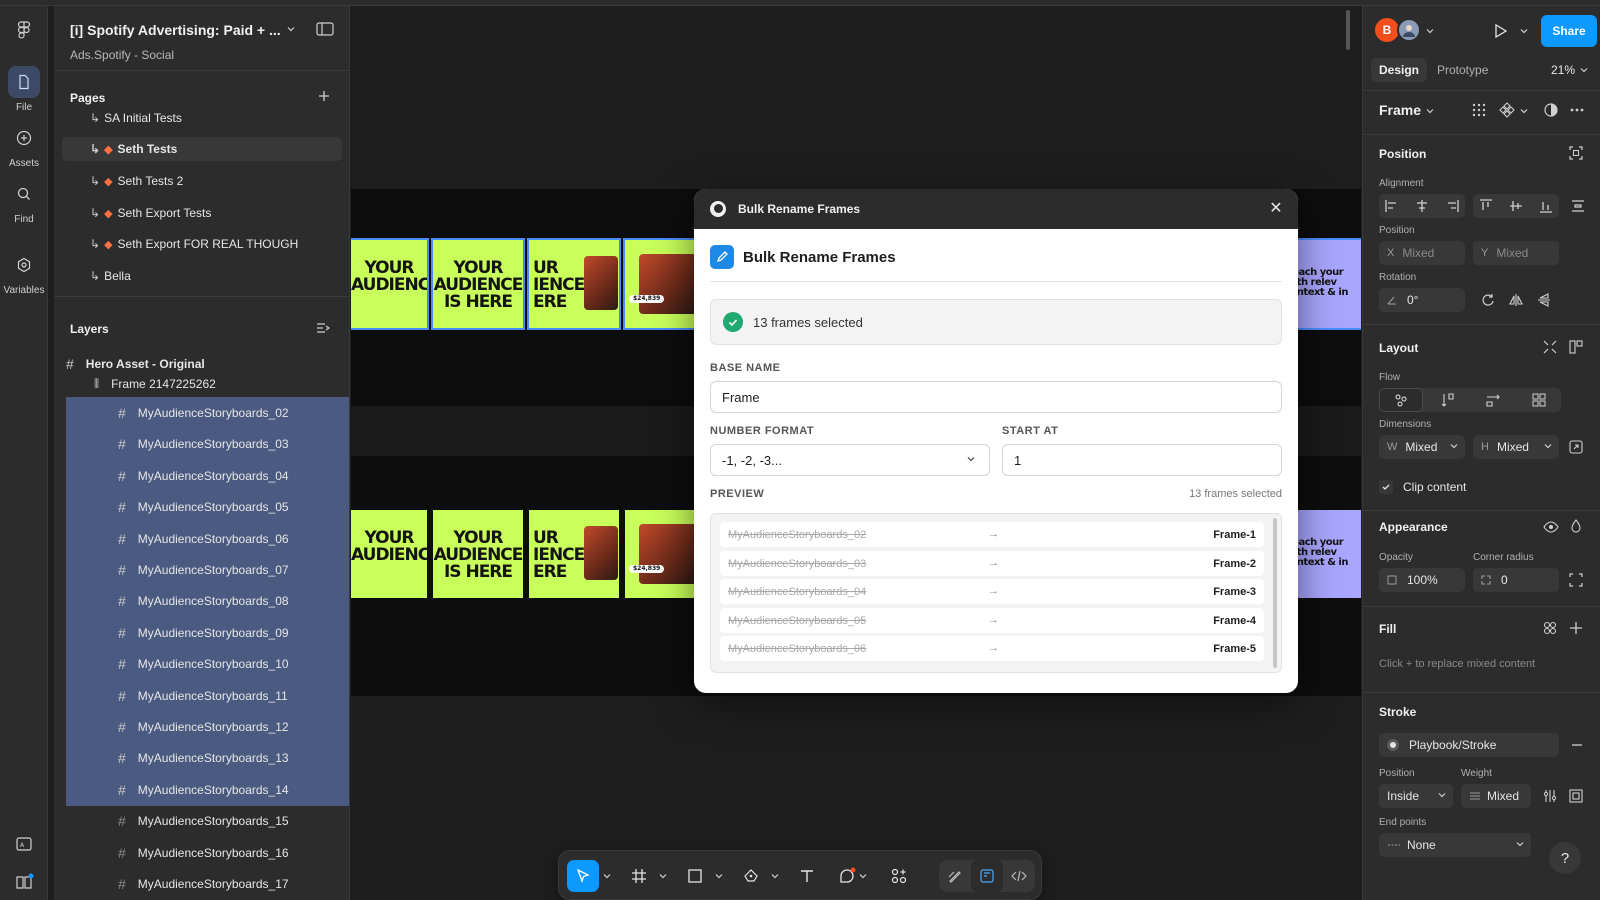 The image size is (1600, 900). I want to click on layer-item: # MyAudienceStoryboards_15, so click(207, 821).